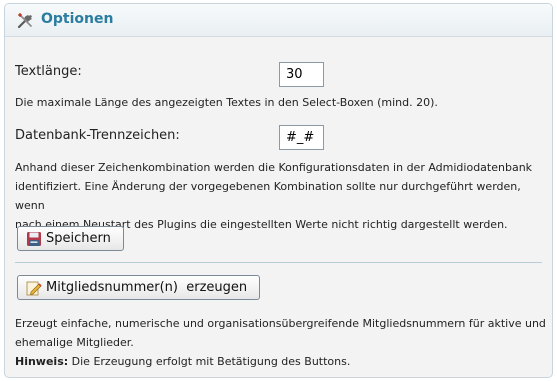 The height and width of the screenshot is (381, 557). What do you see at coordinates (34, 288) in the screenshot?
I see `pencil-edit-icon` at bounding box center [34, 288].